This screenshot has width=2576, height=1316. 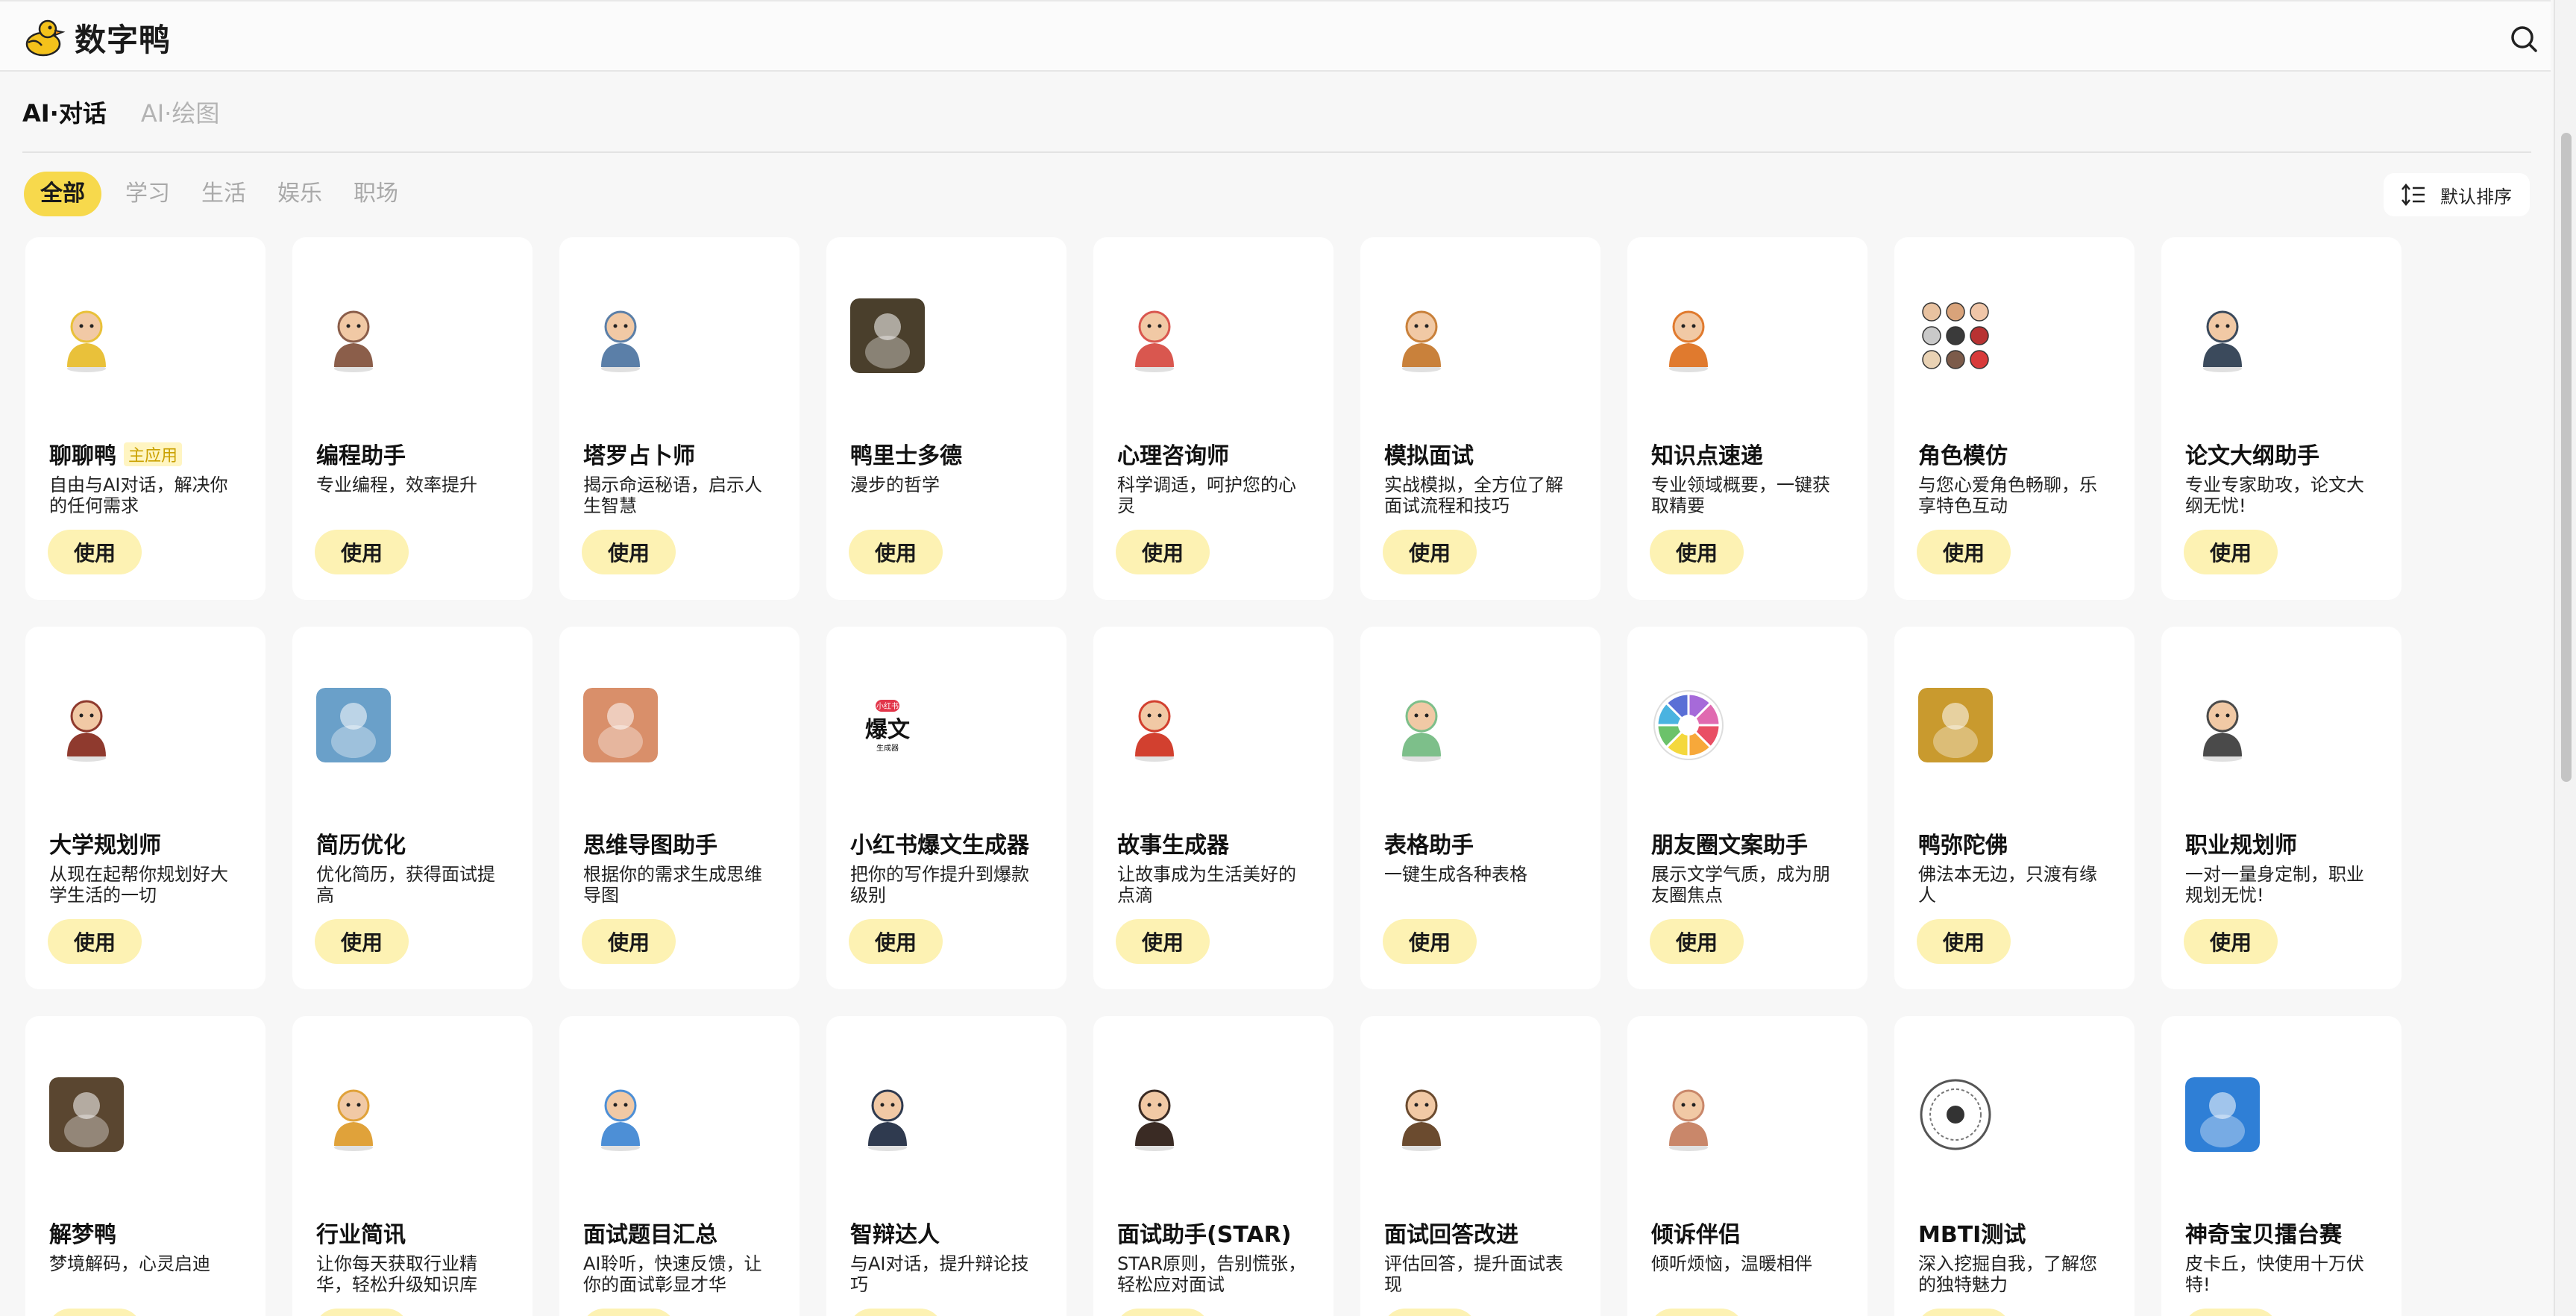 I want to click on top-bar: 数字鸭, so click(x=1276, y=36).